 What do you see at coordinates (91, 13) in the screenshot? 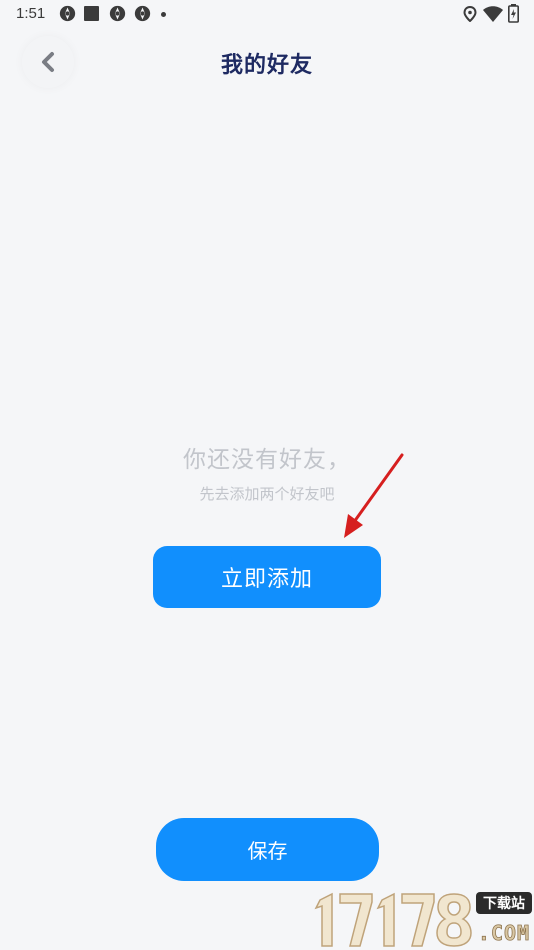
I see `stop-square-icon` at bounding box center [91, 13].